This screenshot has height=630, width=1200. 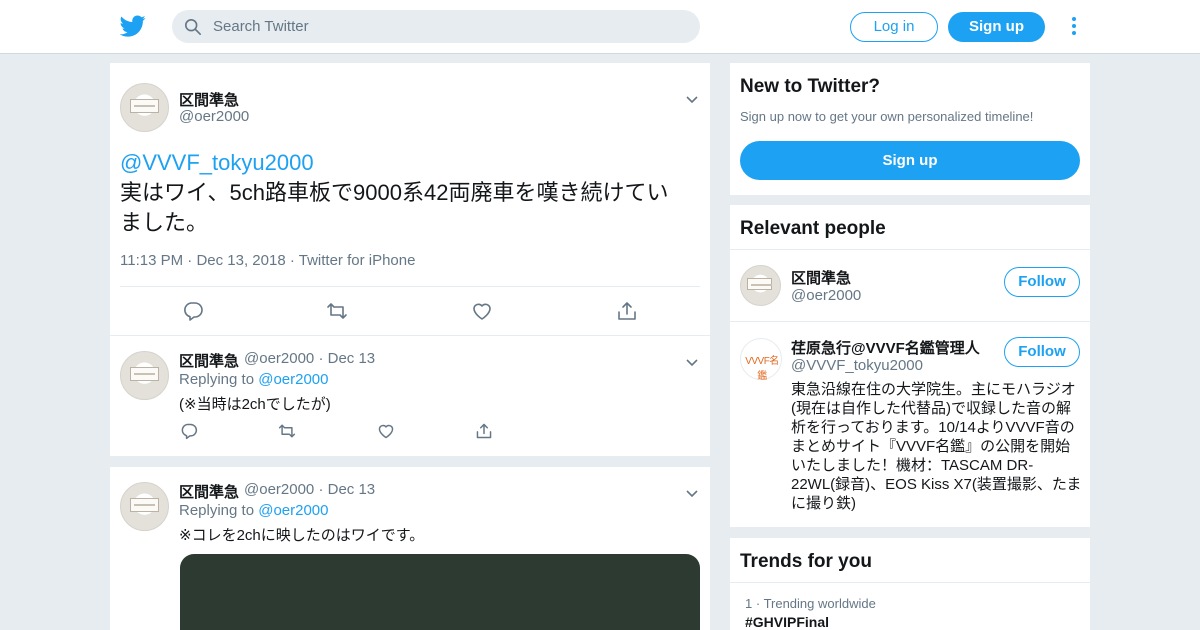 What do you see at coordinates (302, 535) in the screenshot?
I see `tweet-text: ※コレを2chに映したのはワイです。` at bounding box center [302, 535].